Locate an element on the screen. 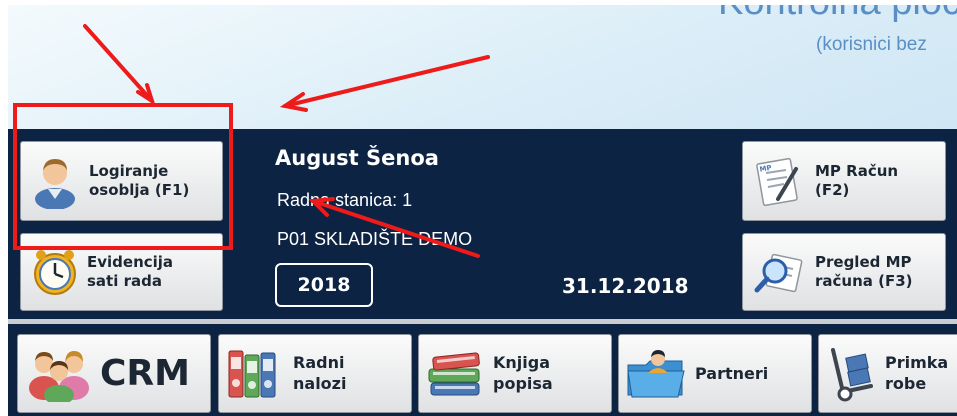  mp-invoice-button: MP MP Račun (F2) is located at coordinates (844, 181).